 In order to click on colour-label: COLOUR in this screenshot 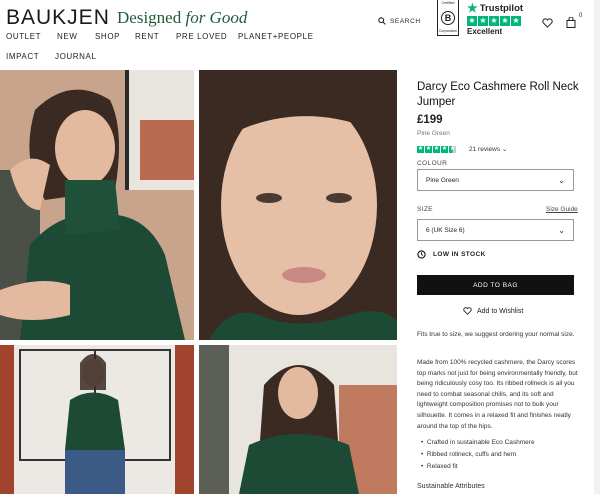, I will do `click(432, 163)`.